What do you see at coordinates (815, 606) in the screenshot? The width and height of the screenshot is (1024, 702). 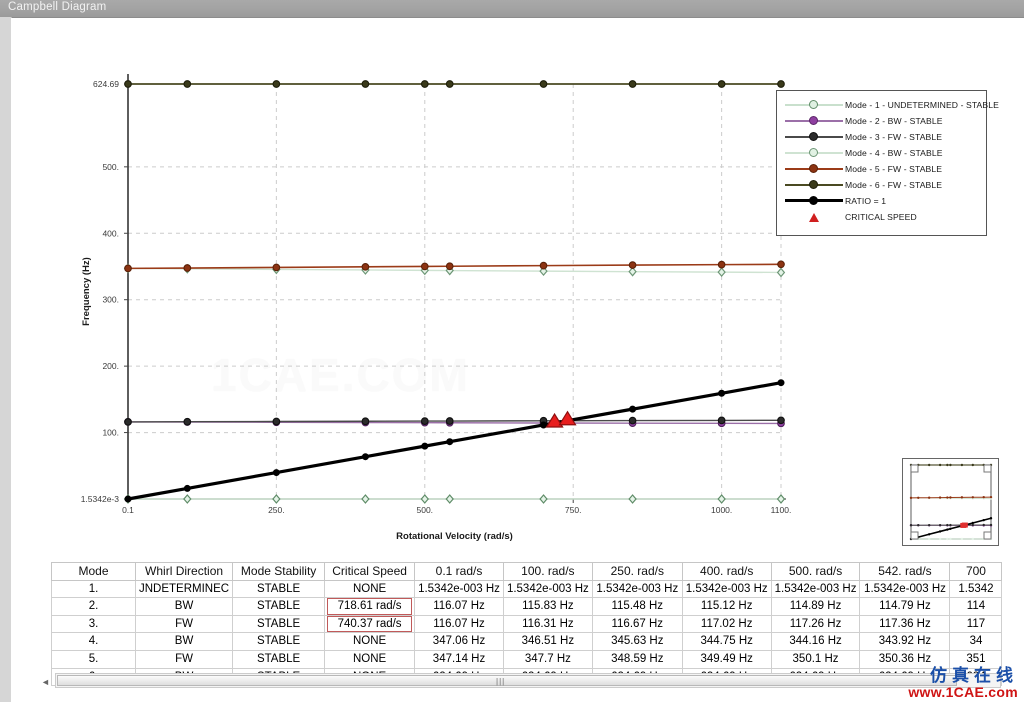 I see `table-cell: 114.89 Hz` at bounding box center [815, 606].